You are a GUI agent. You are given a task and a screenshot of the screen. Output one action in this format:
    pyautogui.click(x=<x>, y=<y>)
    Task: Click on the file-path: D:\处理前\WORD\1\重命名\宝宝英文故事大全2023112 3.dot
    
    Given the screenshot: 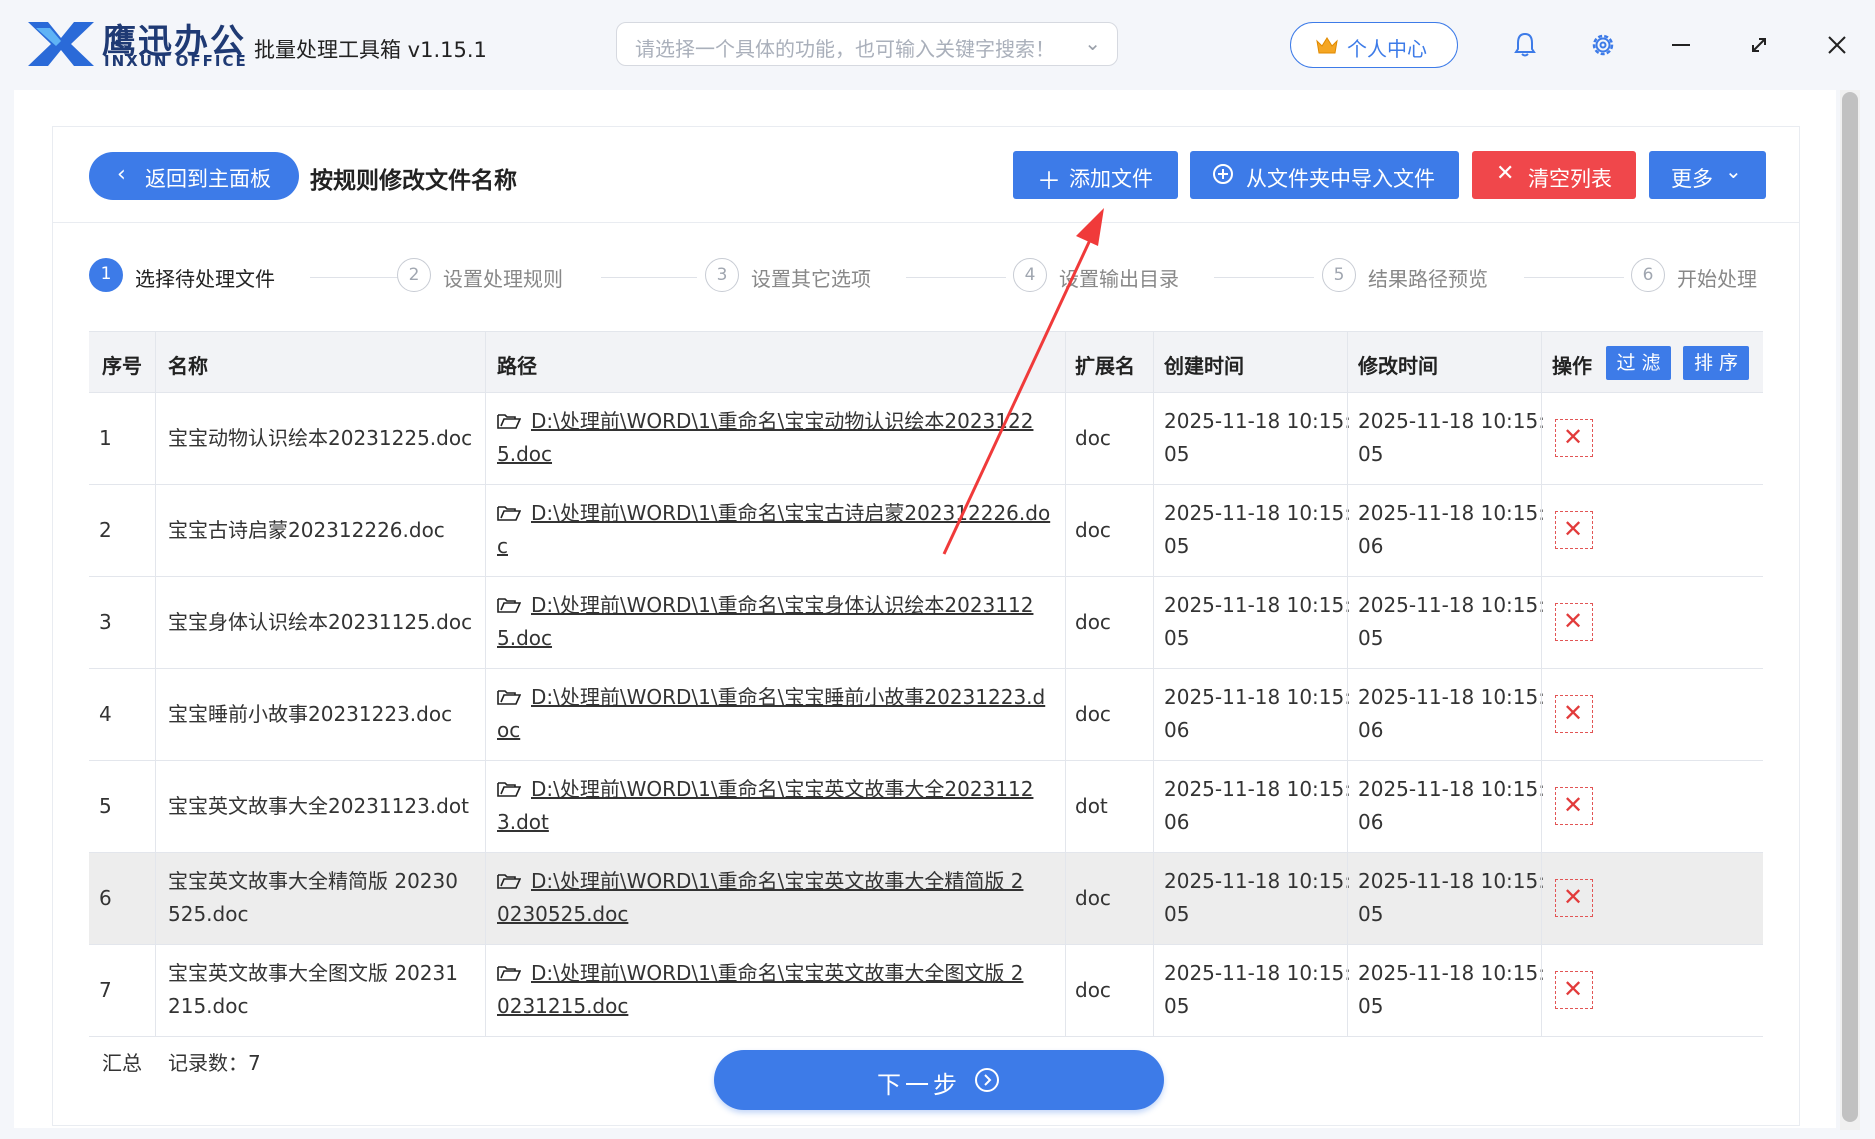 What is the action you would take?
    pyautogui.click(x=777, y=806)
    